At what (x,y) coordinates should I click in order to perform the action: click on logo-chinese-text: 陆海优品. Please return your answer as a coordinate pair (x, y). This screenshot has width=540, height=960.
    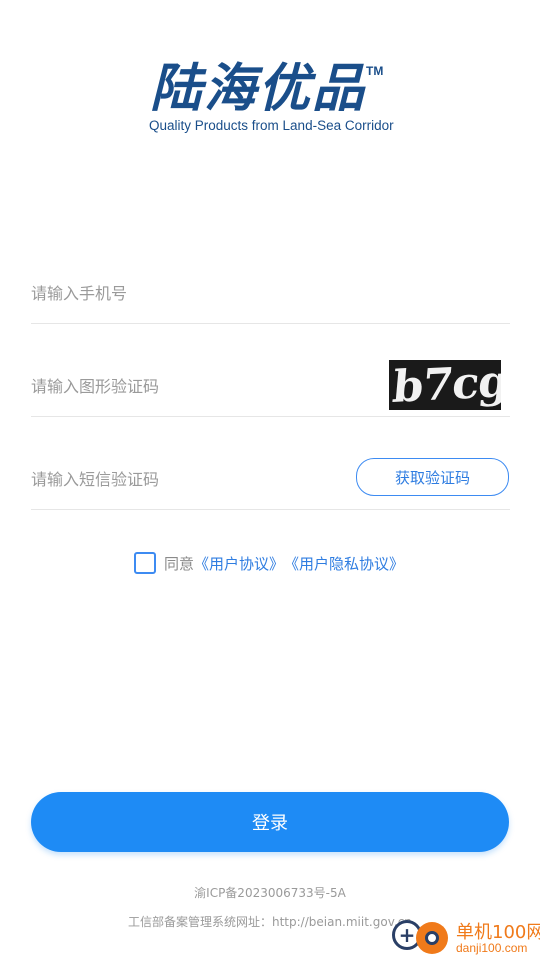
    Looking at the image, I should click on (258, 88).